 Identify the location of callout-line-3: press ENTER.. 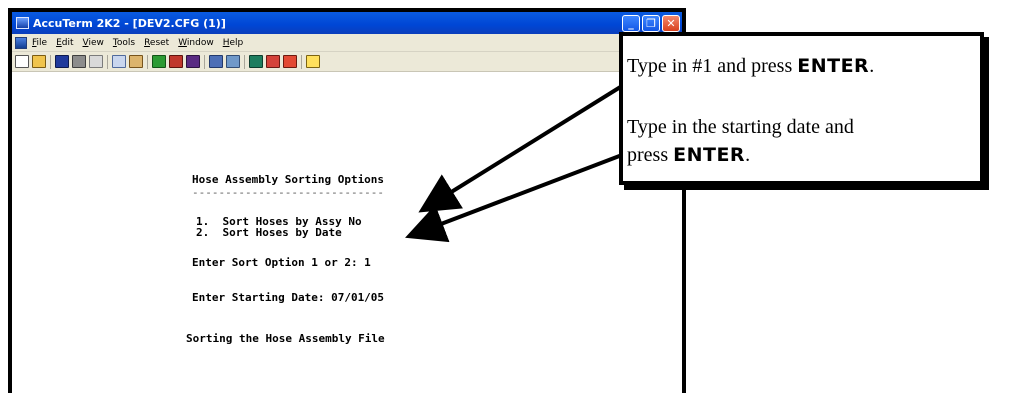
(688, 155).